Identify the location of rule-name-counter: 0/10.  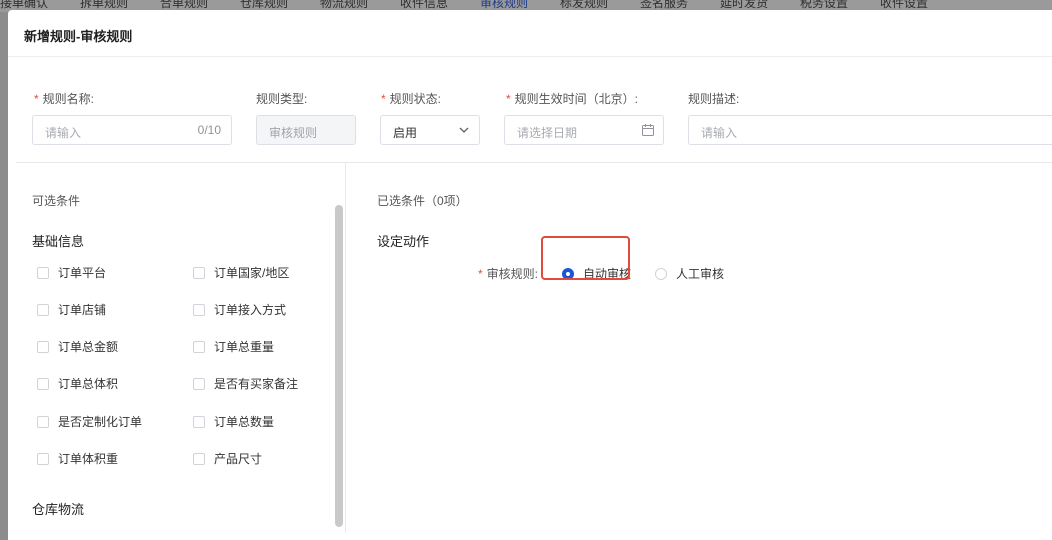
(209, 130).